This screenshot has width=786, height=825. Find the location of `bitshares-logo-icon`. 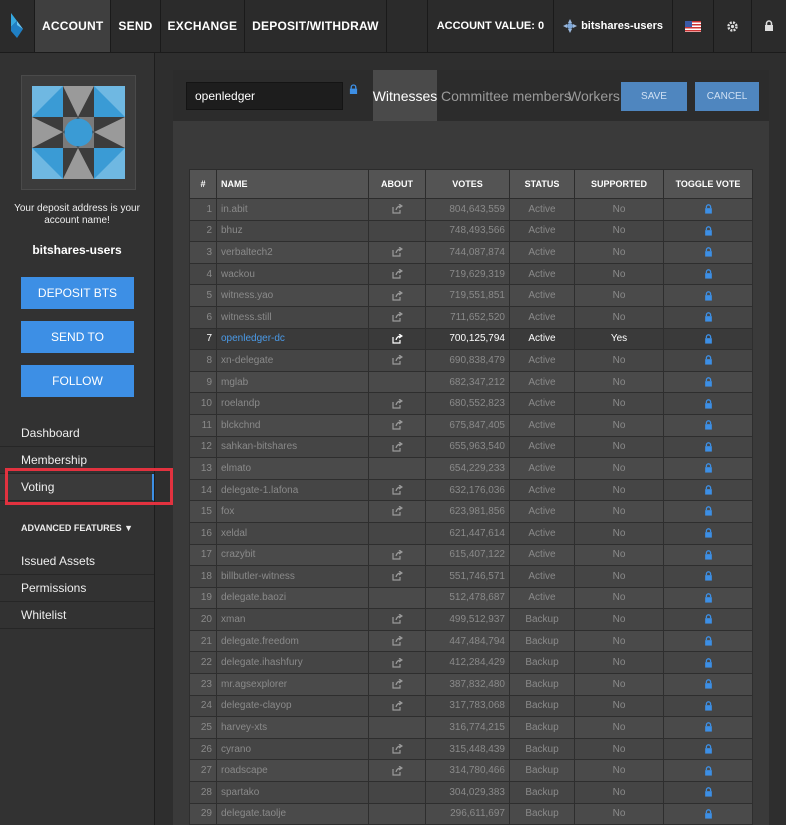

bitshares-logo-icon is located at coordinates (17, 26).